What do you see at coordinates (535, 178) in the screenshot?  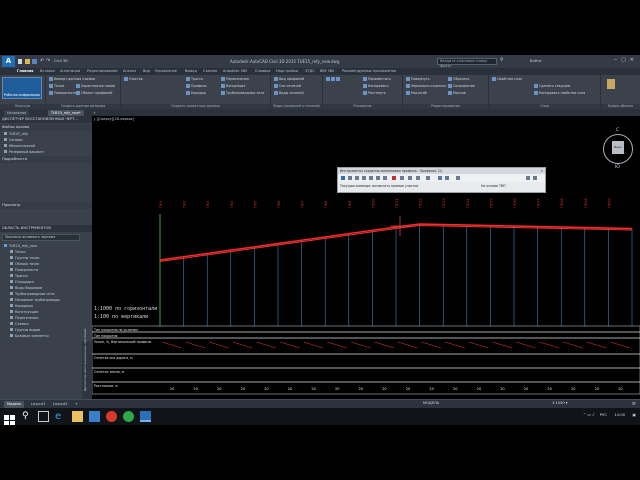 I see `next-entity-icon` at bounding box center [535, 178].